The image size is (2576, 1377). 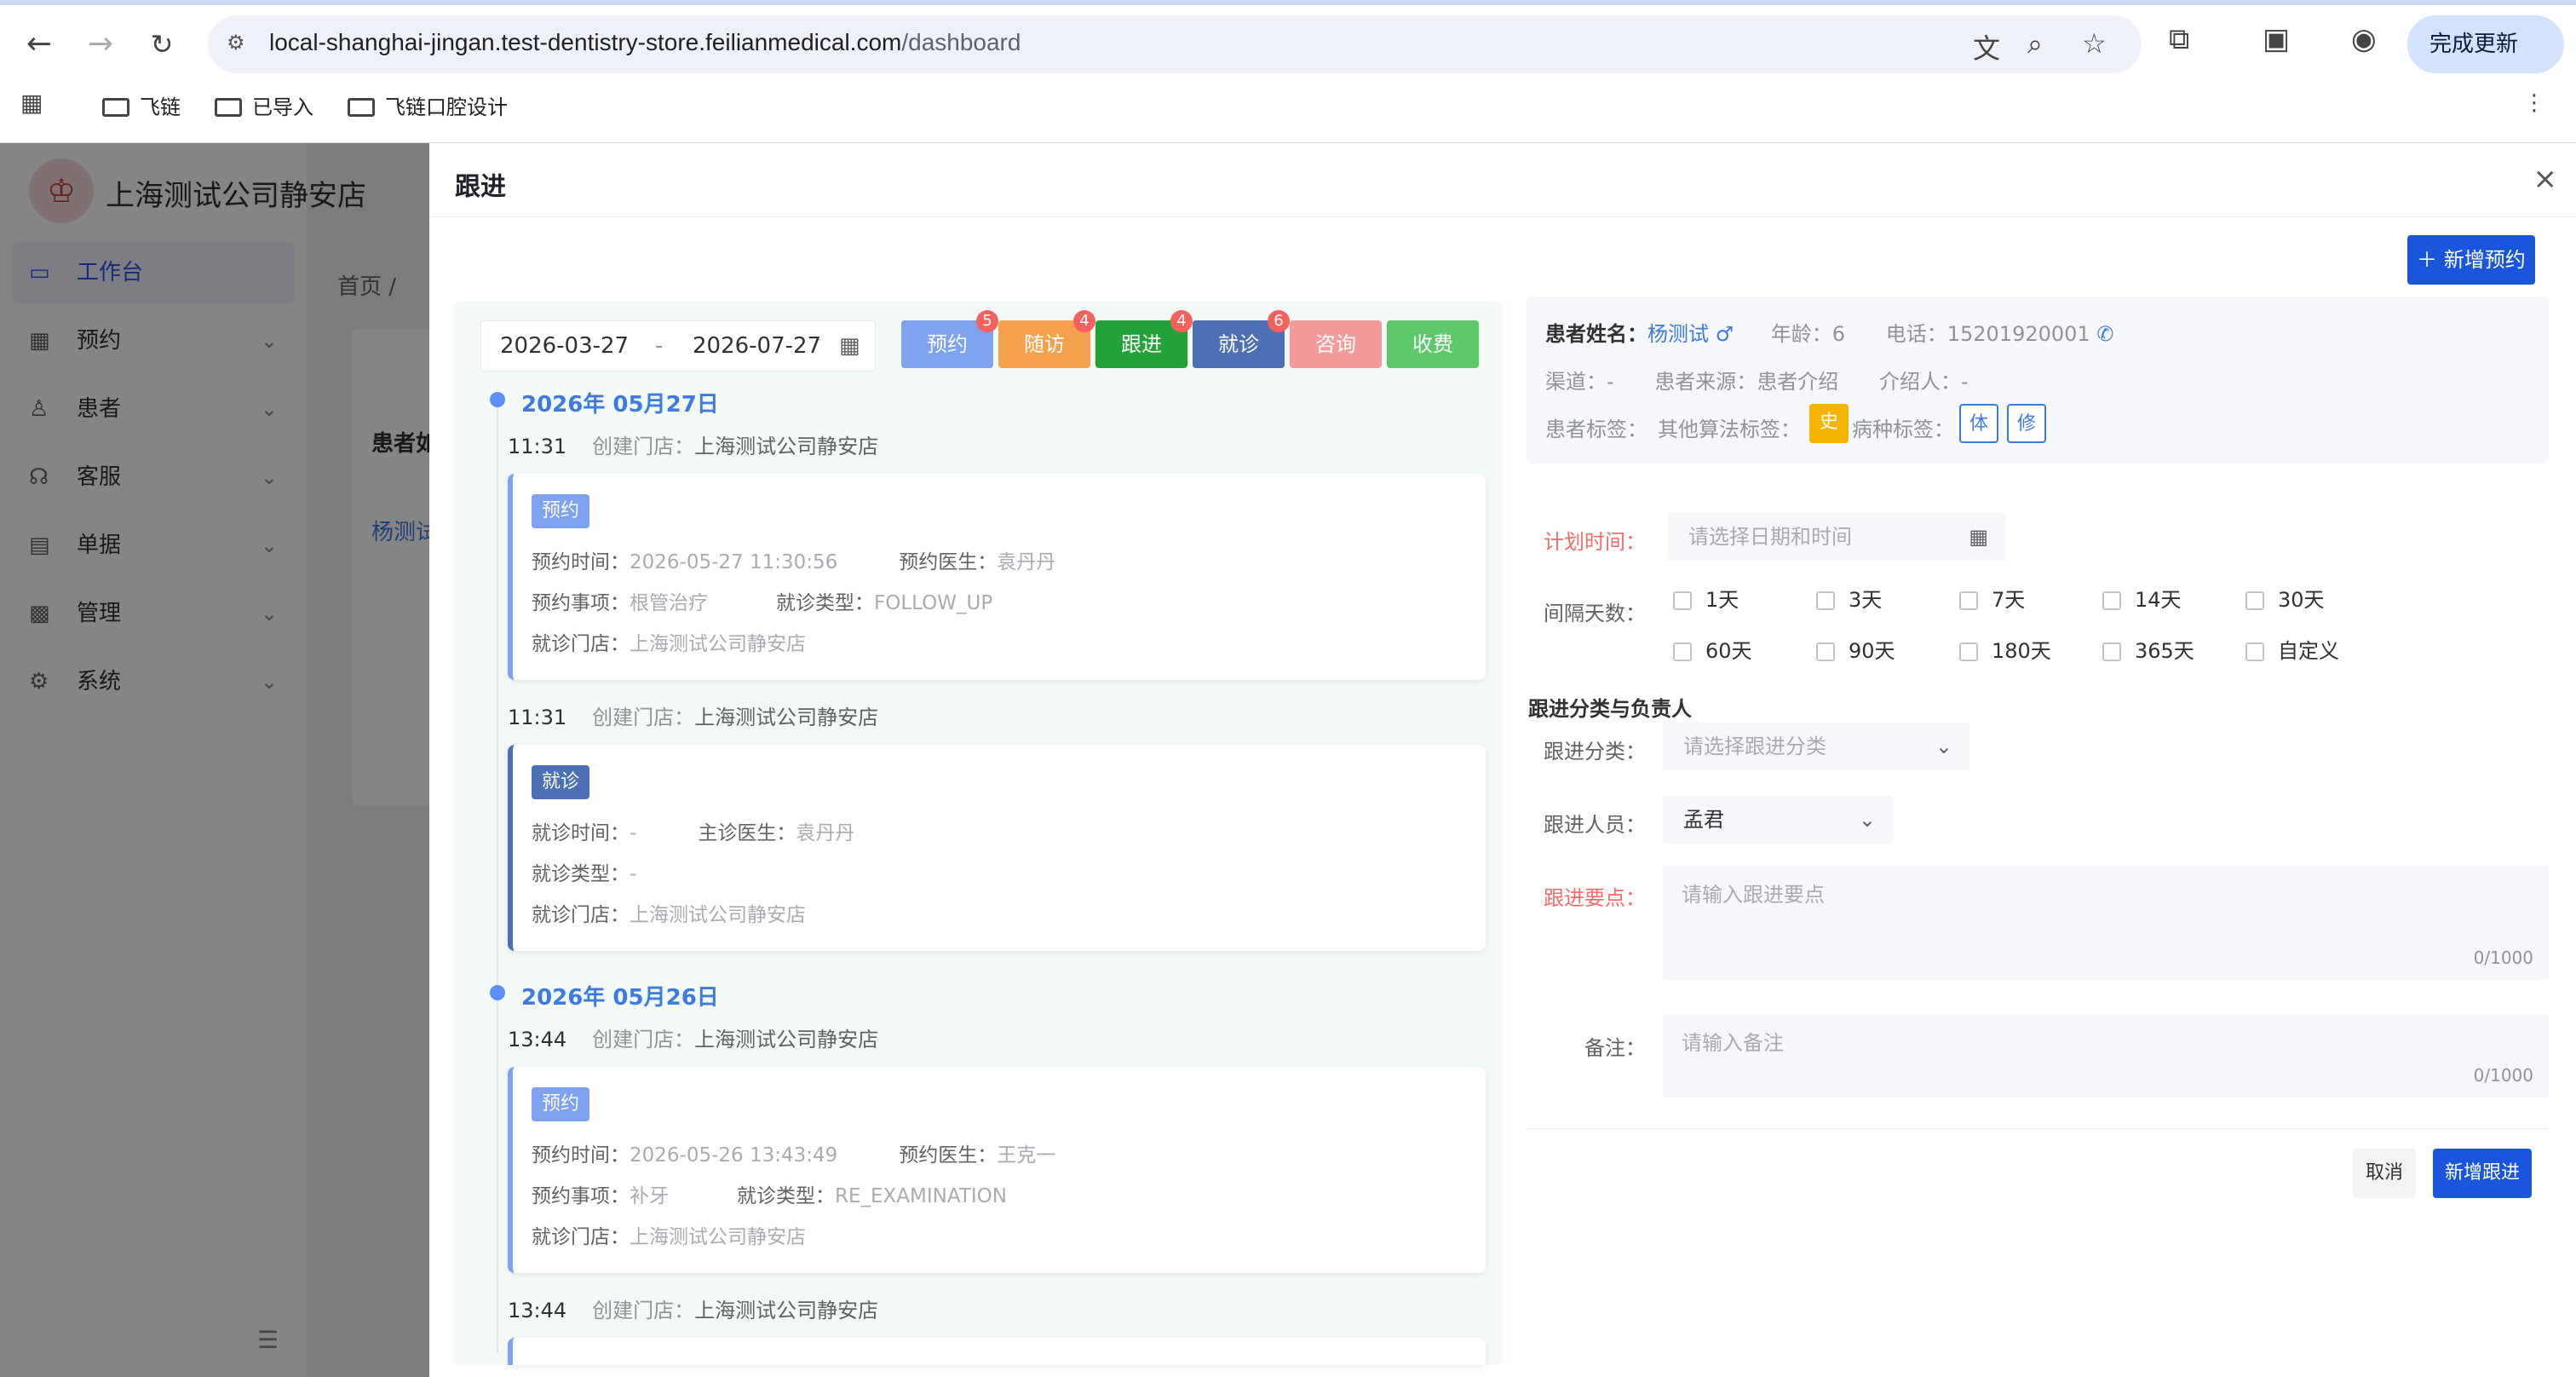 What do you see at coordinates (2102, 334) in the screenshot?
I see `phone-icon: ✆` at bounding box center [2102, 334].